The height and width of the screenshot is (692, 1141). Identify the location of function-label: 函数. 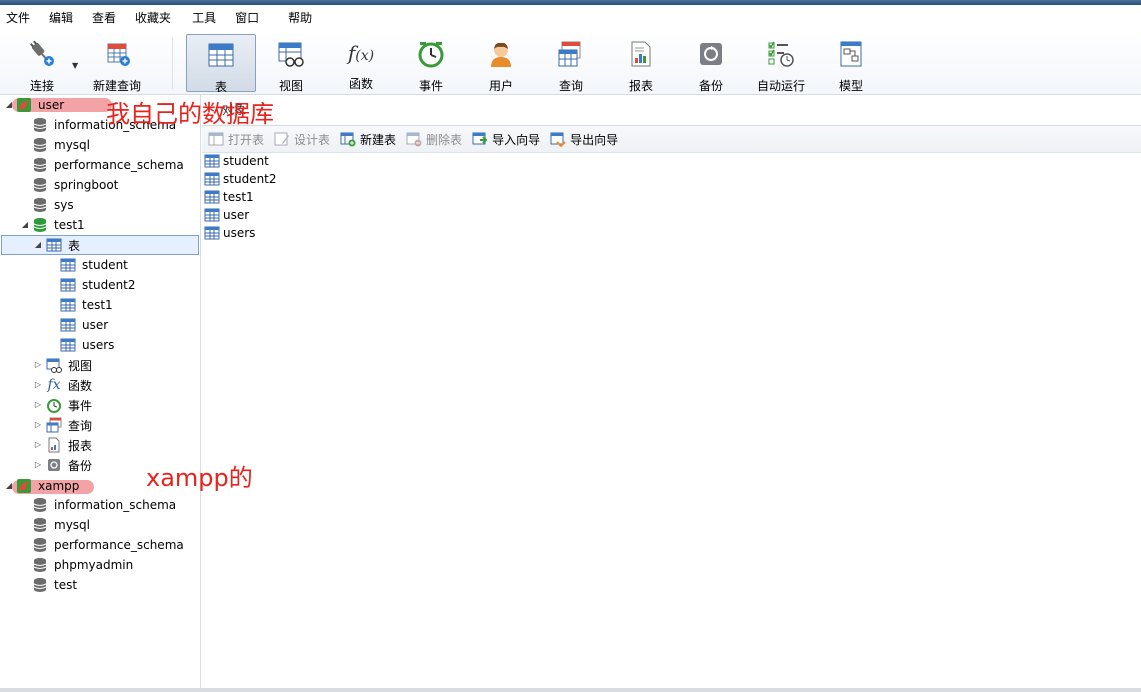
(360, 84).